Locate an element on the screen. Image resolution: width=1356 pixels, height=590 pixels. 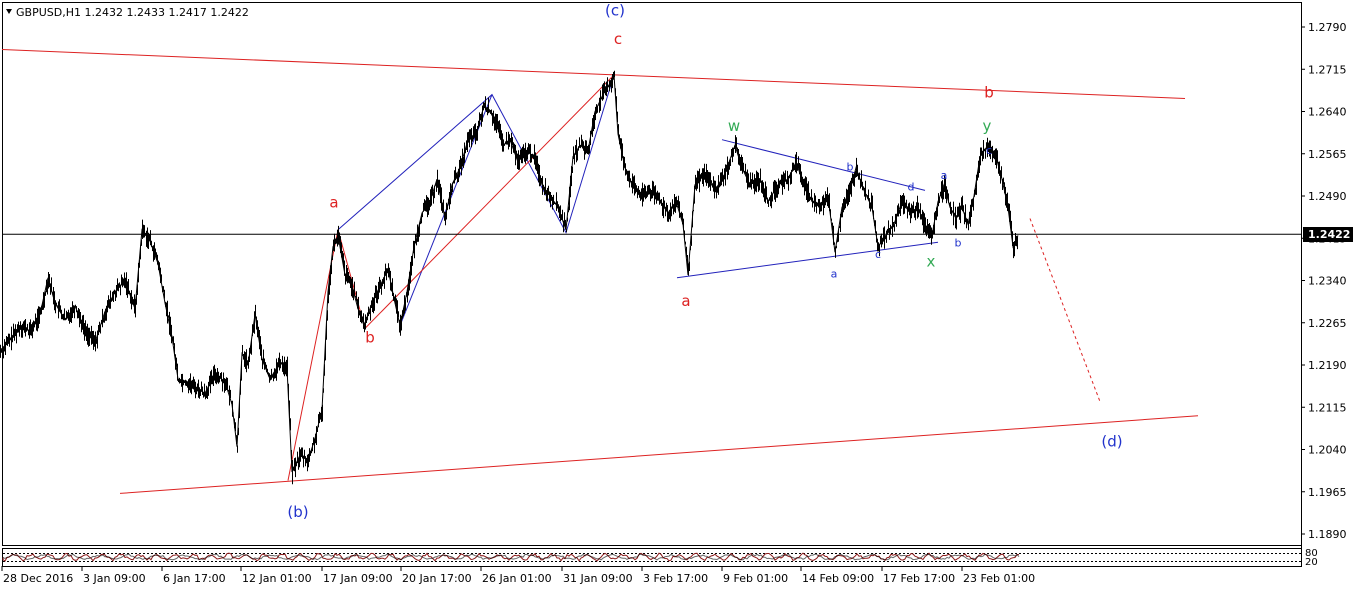
oscillator-line is located at coordinates (511, 557).